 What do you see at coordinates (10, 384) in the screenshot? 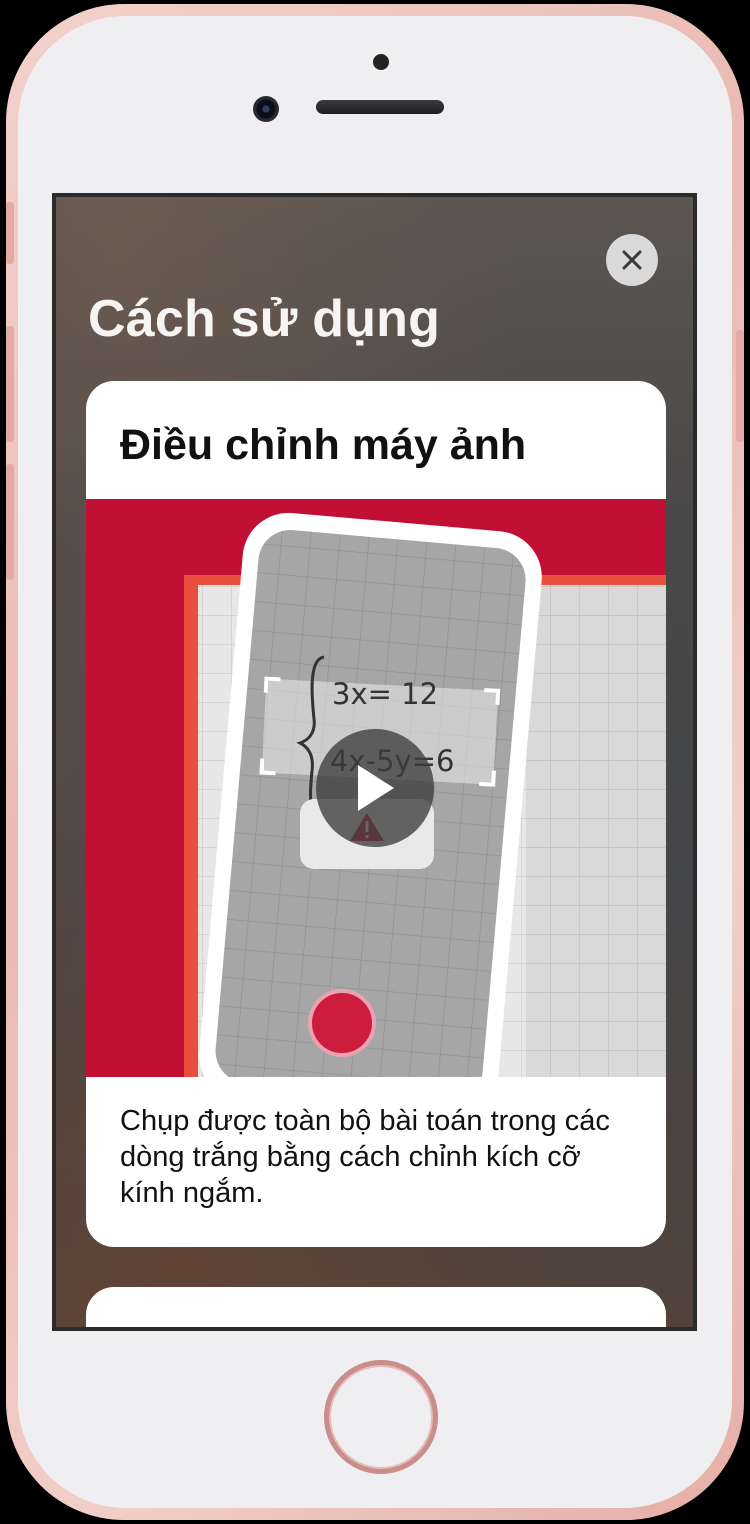
I see `volume-up-button` at bounding box center [10, 384].